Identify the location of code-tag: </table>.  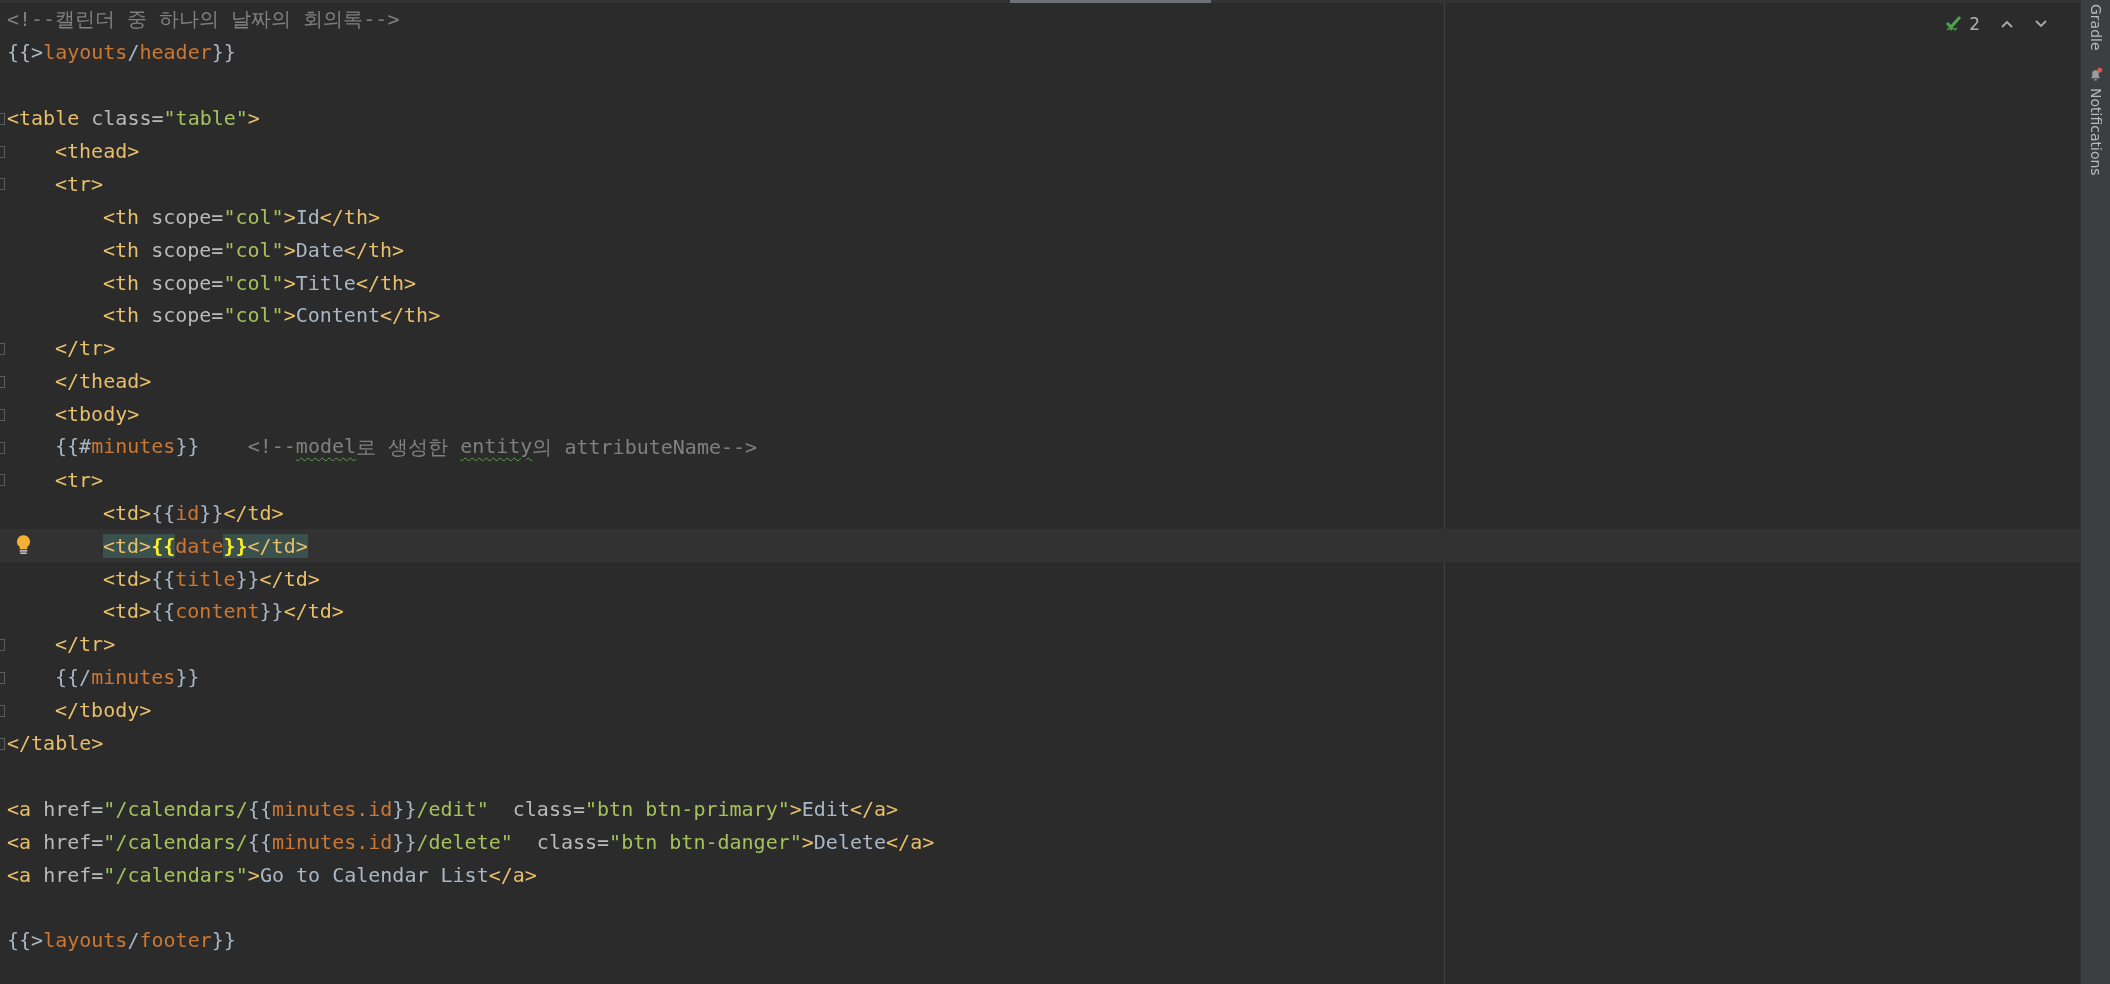
(55, 743).